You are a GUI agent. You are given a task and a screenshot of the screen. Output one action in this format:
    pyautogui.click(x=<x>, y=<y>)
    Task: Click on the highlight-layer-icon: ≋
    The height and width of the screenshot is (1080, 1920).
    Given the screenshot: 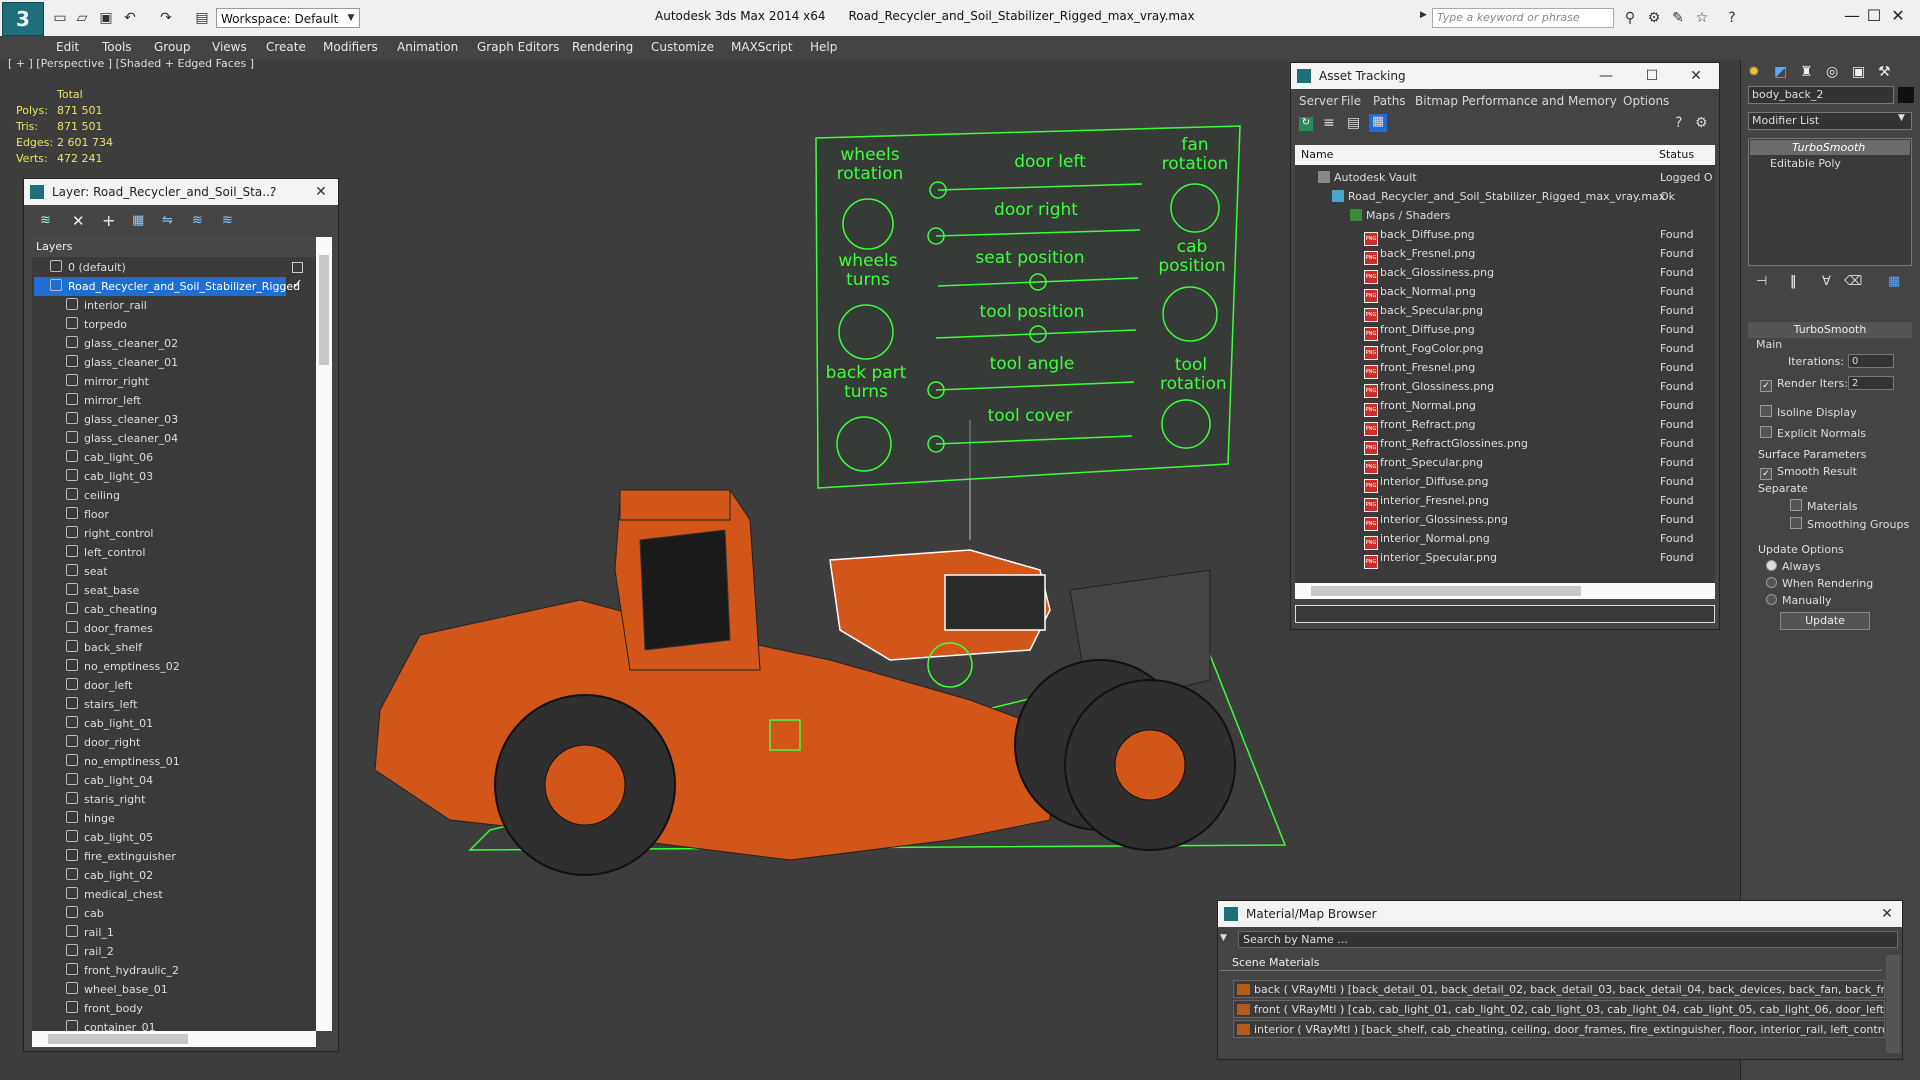 What is the action you would take?
    pyautogui.click(x=197, y=220)
    